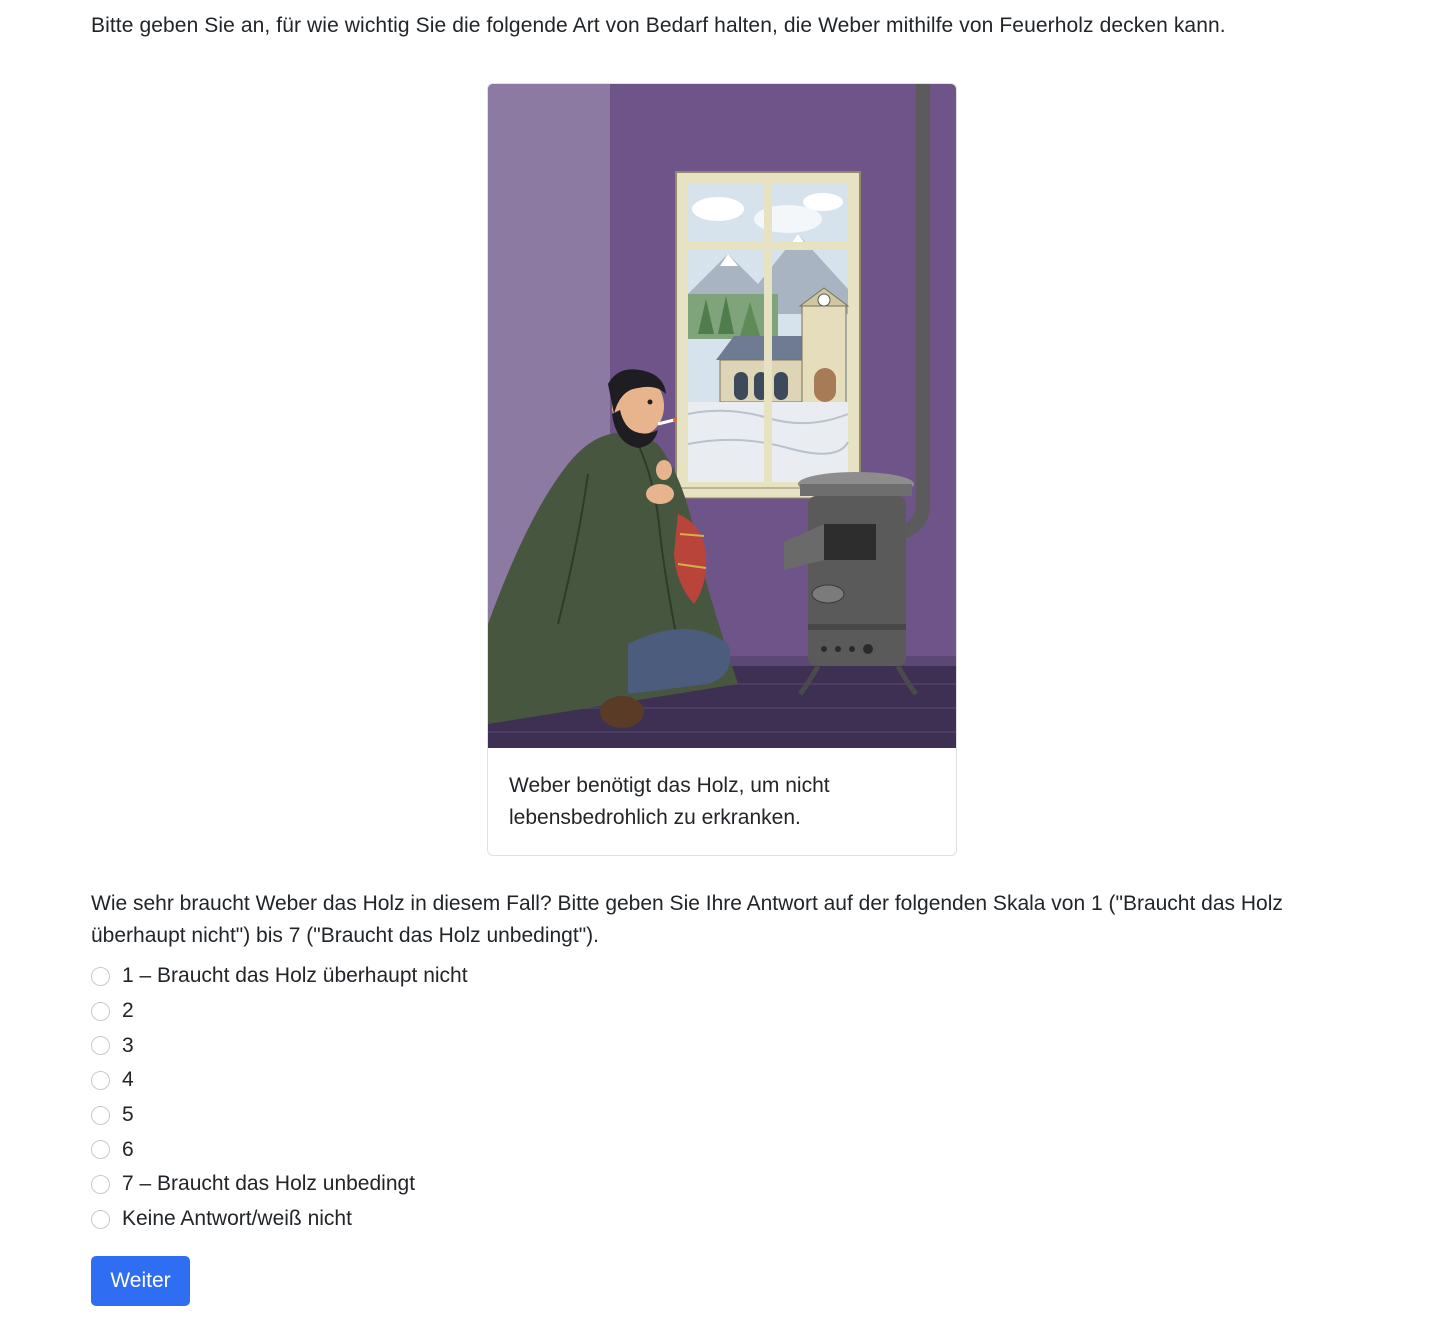 The width and height of the screenshot is (1438, 1338). What do you see at coordinates (491, 1219) in the screenshot?
I see `option-no-answer: Keine Antwort/weiß nicht` at bounding box center [491, 1219].